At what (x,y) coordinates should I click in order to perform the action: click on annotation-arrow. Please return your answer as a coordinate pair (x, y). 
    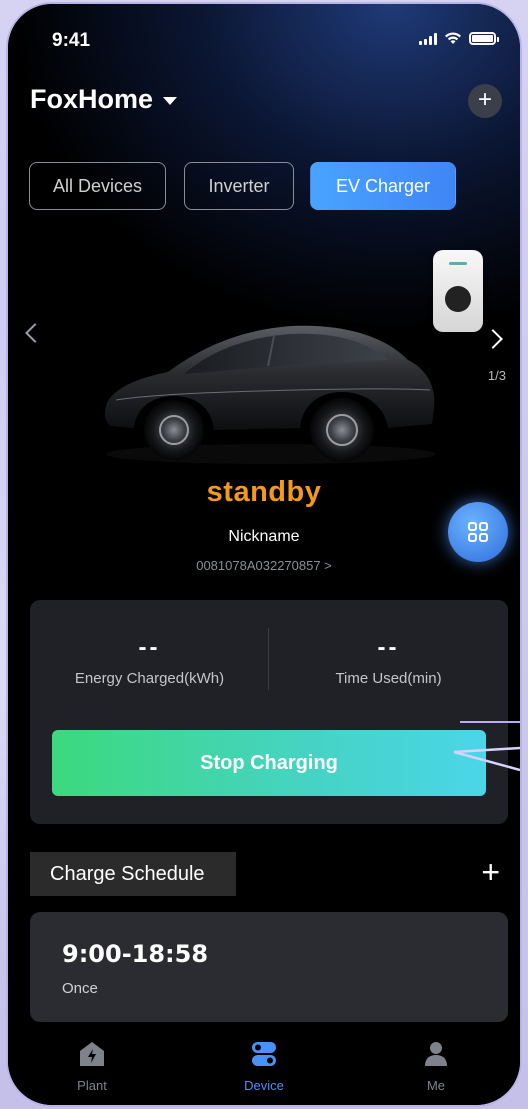
    Looking at the image, I should click on (486, 746).